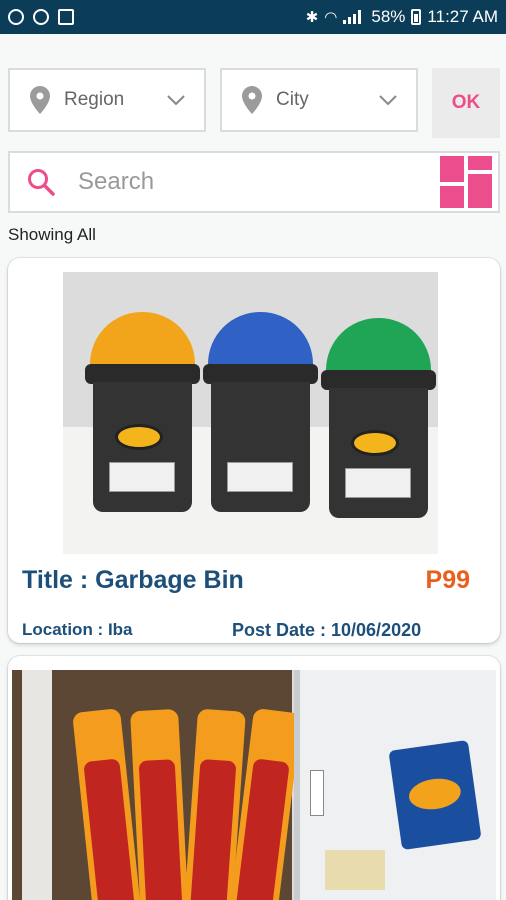  Describe the element at coordinates (52, 234) in the screenshot. I see `showing-filter-text: Showing All` at that location.